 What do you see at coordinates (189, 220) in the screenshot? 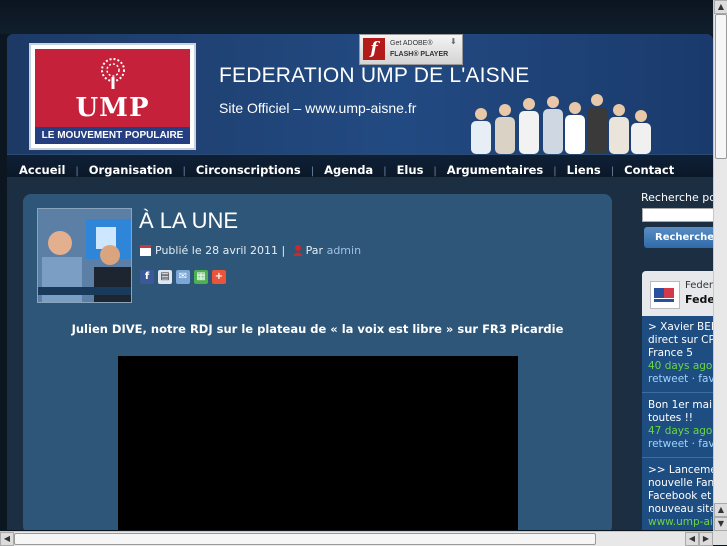
I see `post-title: À LA UNE` at bounding box center [189, 220].